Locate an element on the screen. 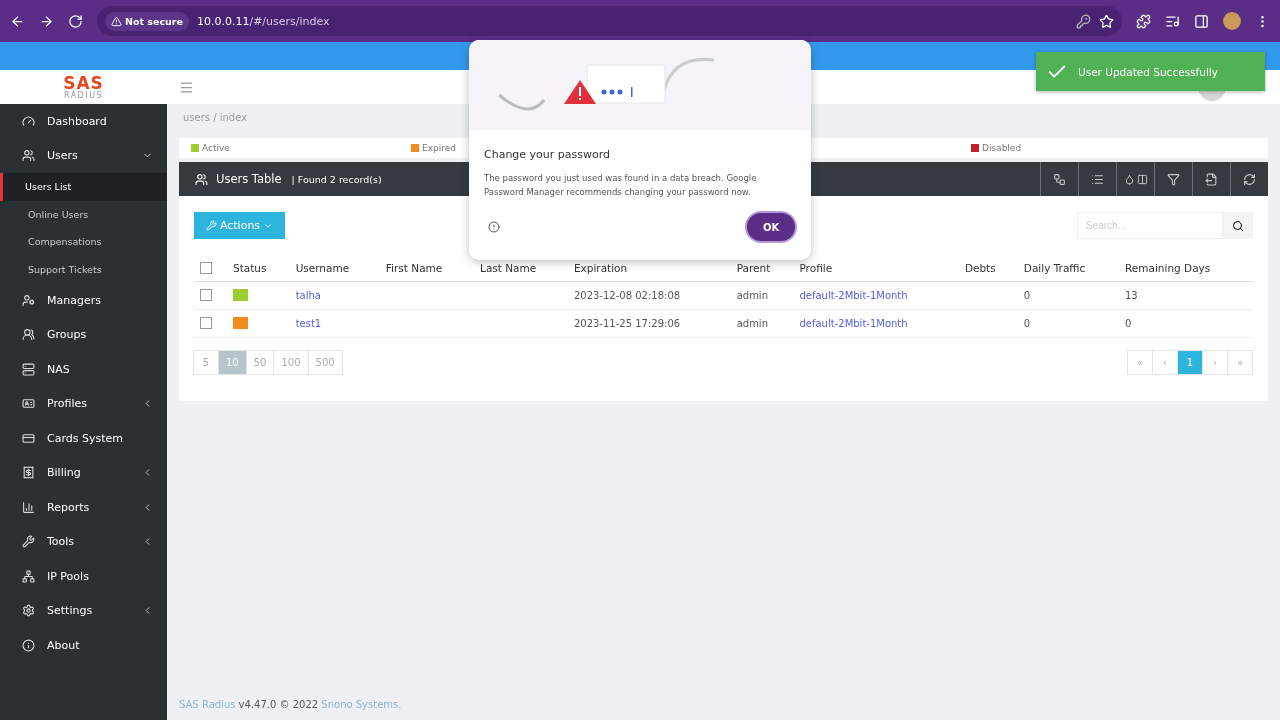 This screenshot has height=720, width=1280. column-header: Debts is located at coordinates (988, 268).